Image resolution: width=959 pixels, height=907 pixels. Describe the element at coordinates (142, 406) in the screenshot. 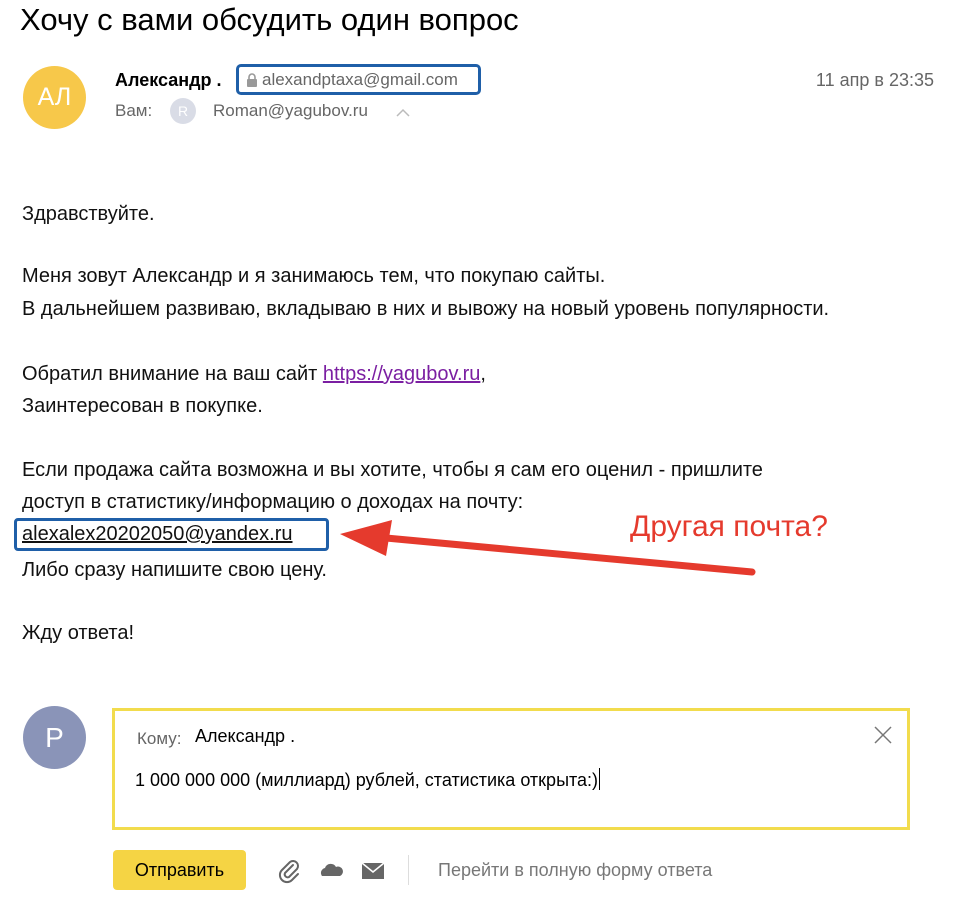

I see `body-para2-line2: Заинтересован в покупке.` at that location.